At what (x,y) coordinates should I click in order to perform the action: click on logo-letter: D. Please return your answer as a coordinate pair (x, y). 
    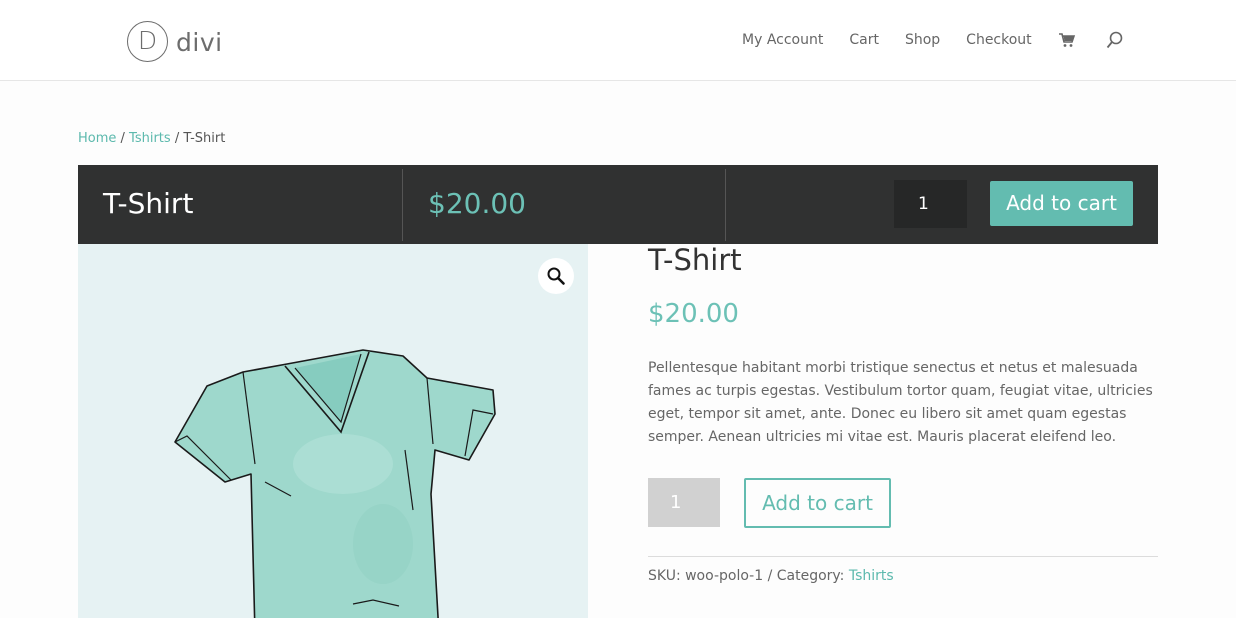
    Looking at the image, I should click on (147, 40).